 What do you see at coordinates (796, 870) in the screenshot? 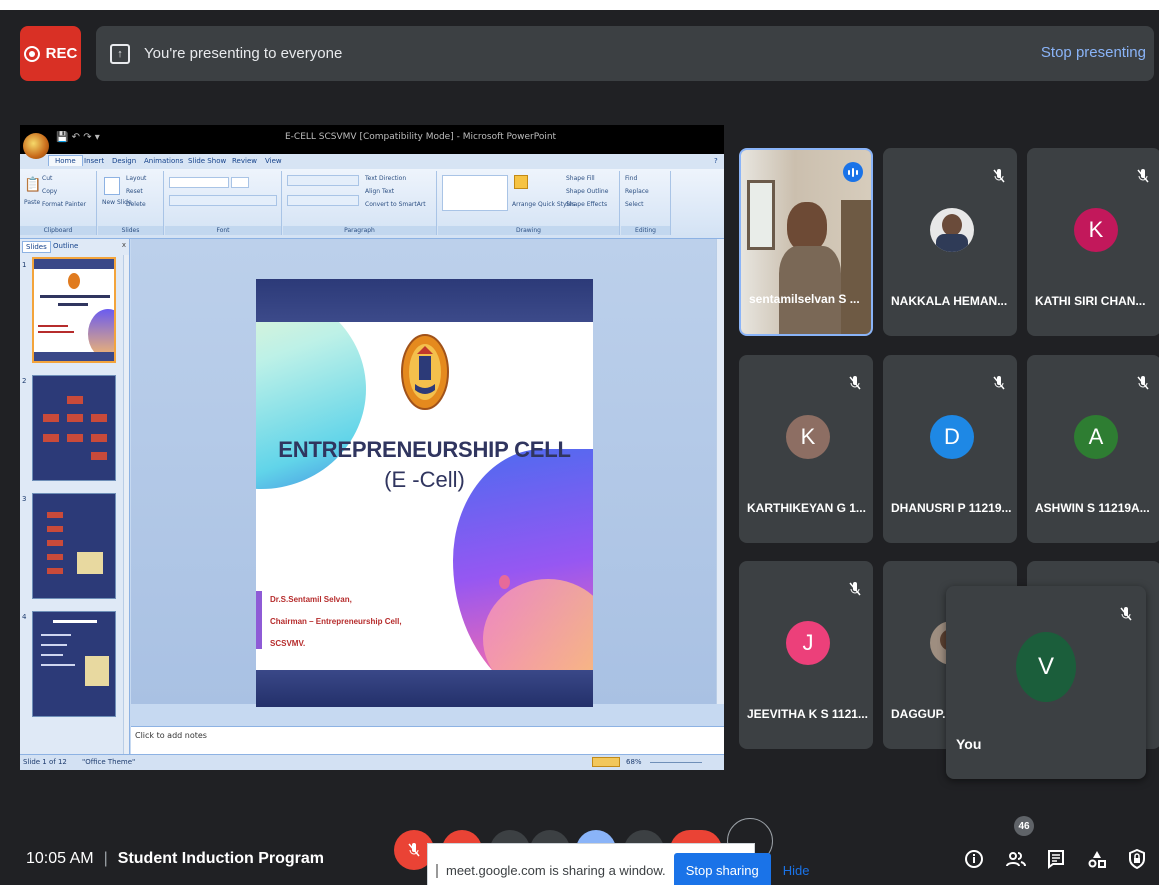
I see `hide-button: Hide` at bounding box center [796, 870].